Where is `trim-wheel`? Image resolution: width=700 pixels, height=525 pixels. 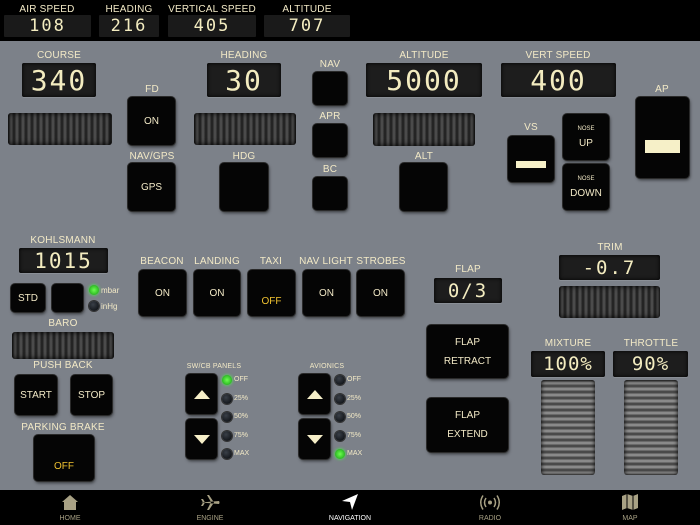
trim-wheel is located at coordinates (609, 302).